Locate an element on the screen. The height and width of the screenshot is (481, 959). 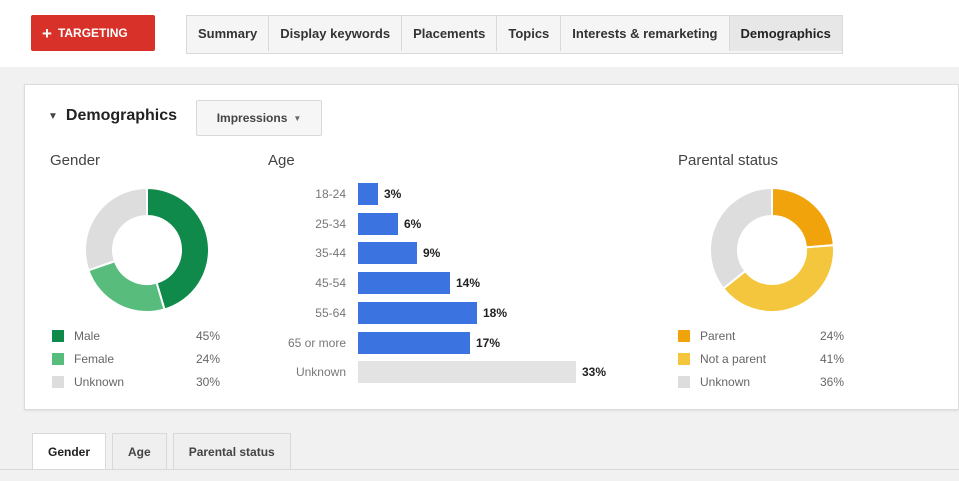
age-row-35-44: 35-44 9% is located at coordinates (355, 253).